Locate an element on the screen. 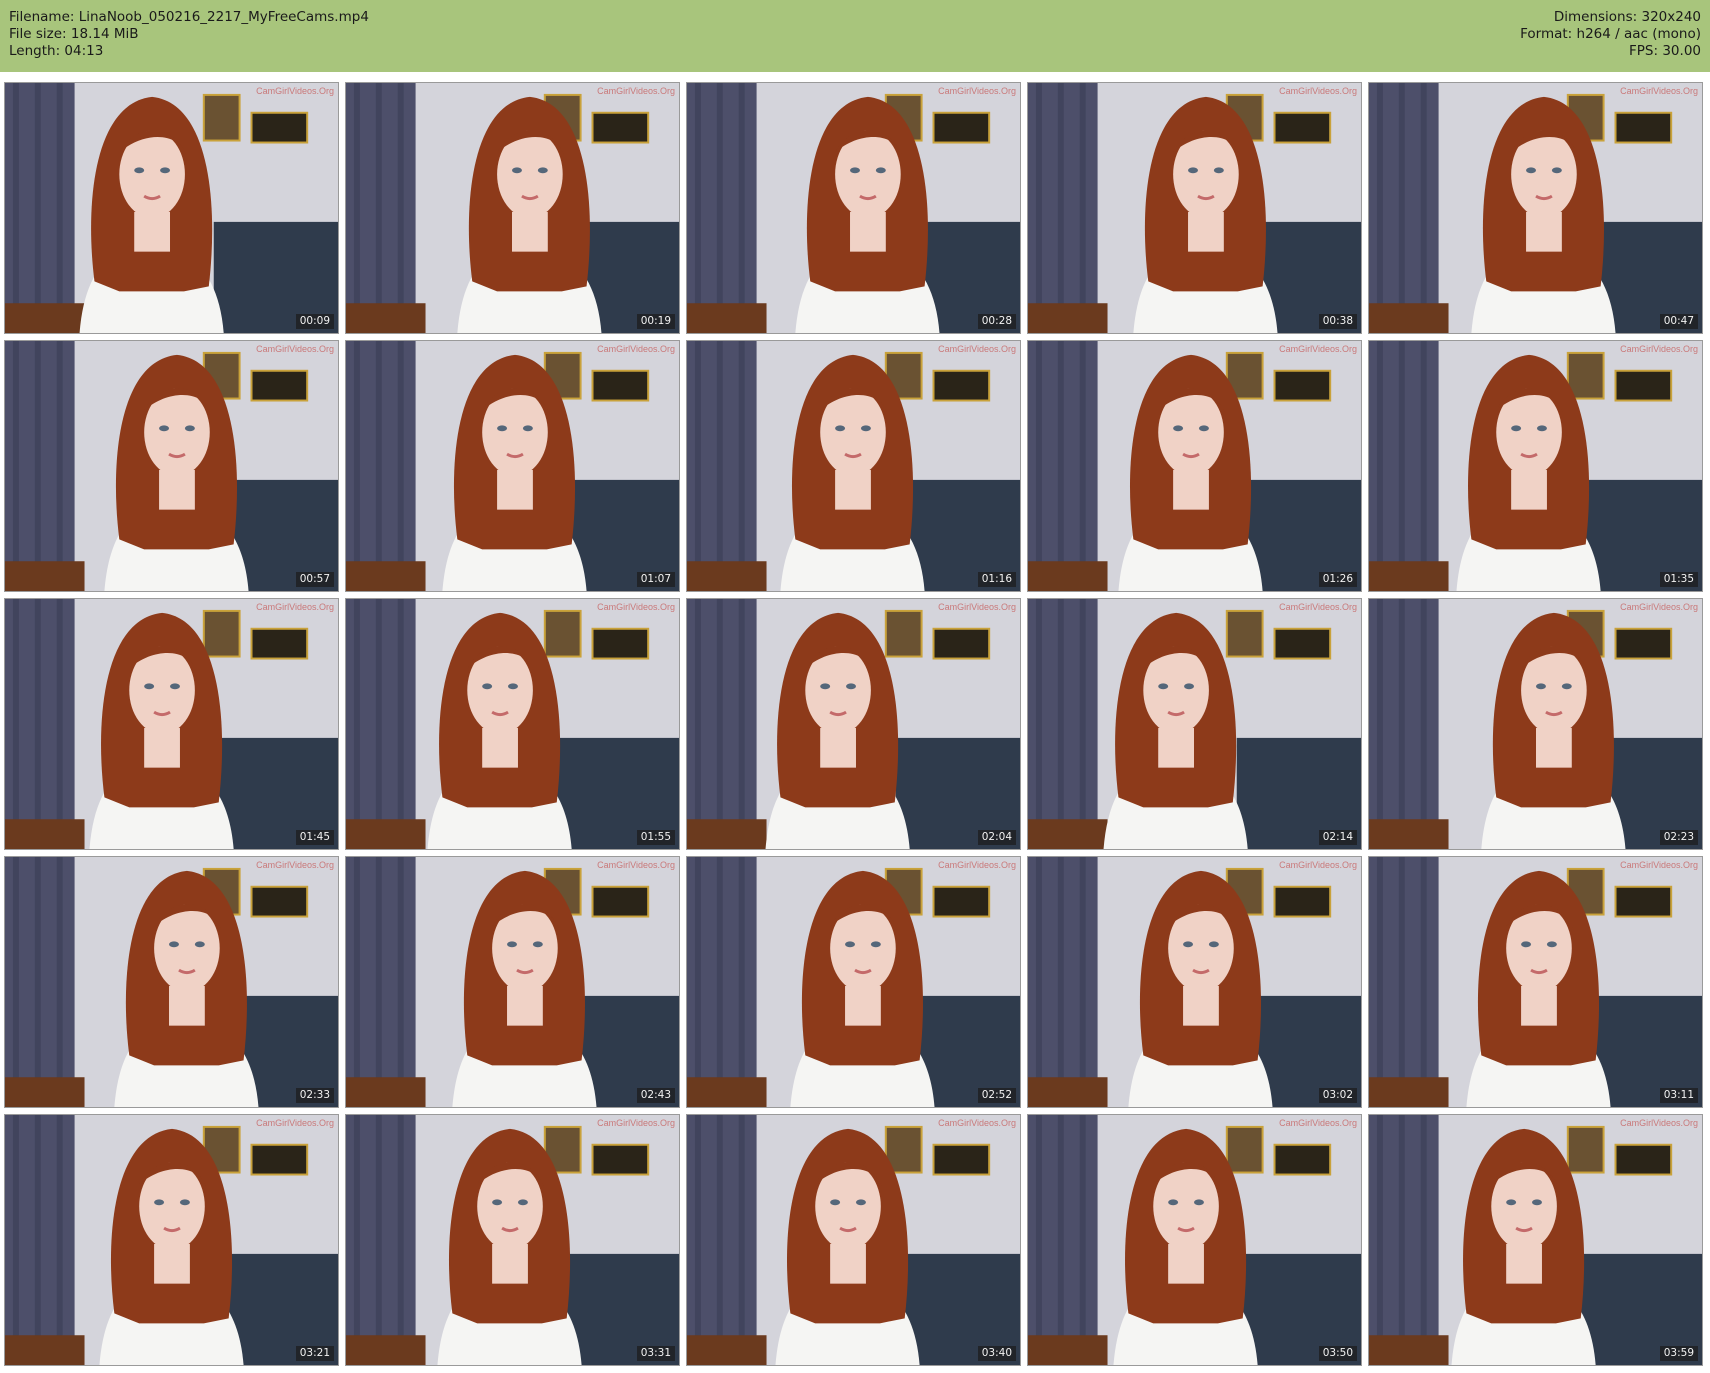 The image size is (1710, 1373). video-thumbnail: CamGirlVideos.Org 02:14 is located at coordinates (1194, 724).